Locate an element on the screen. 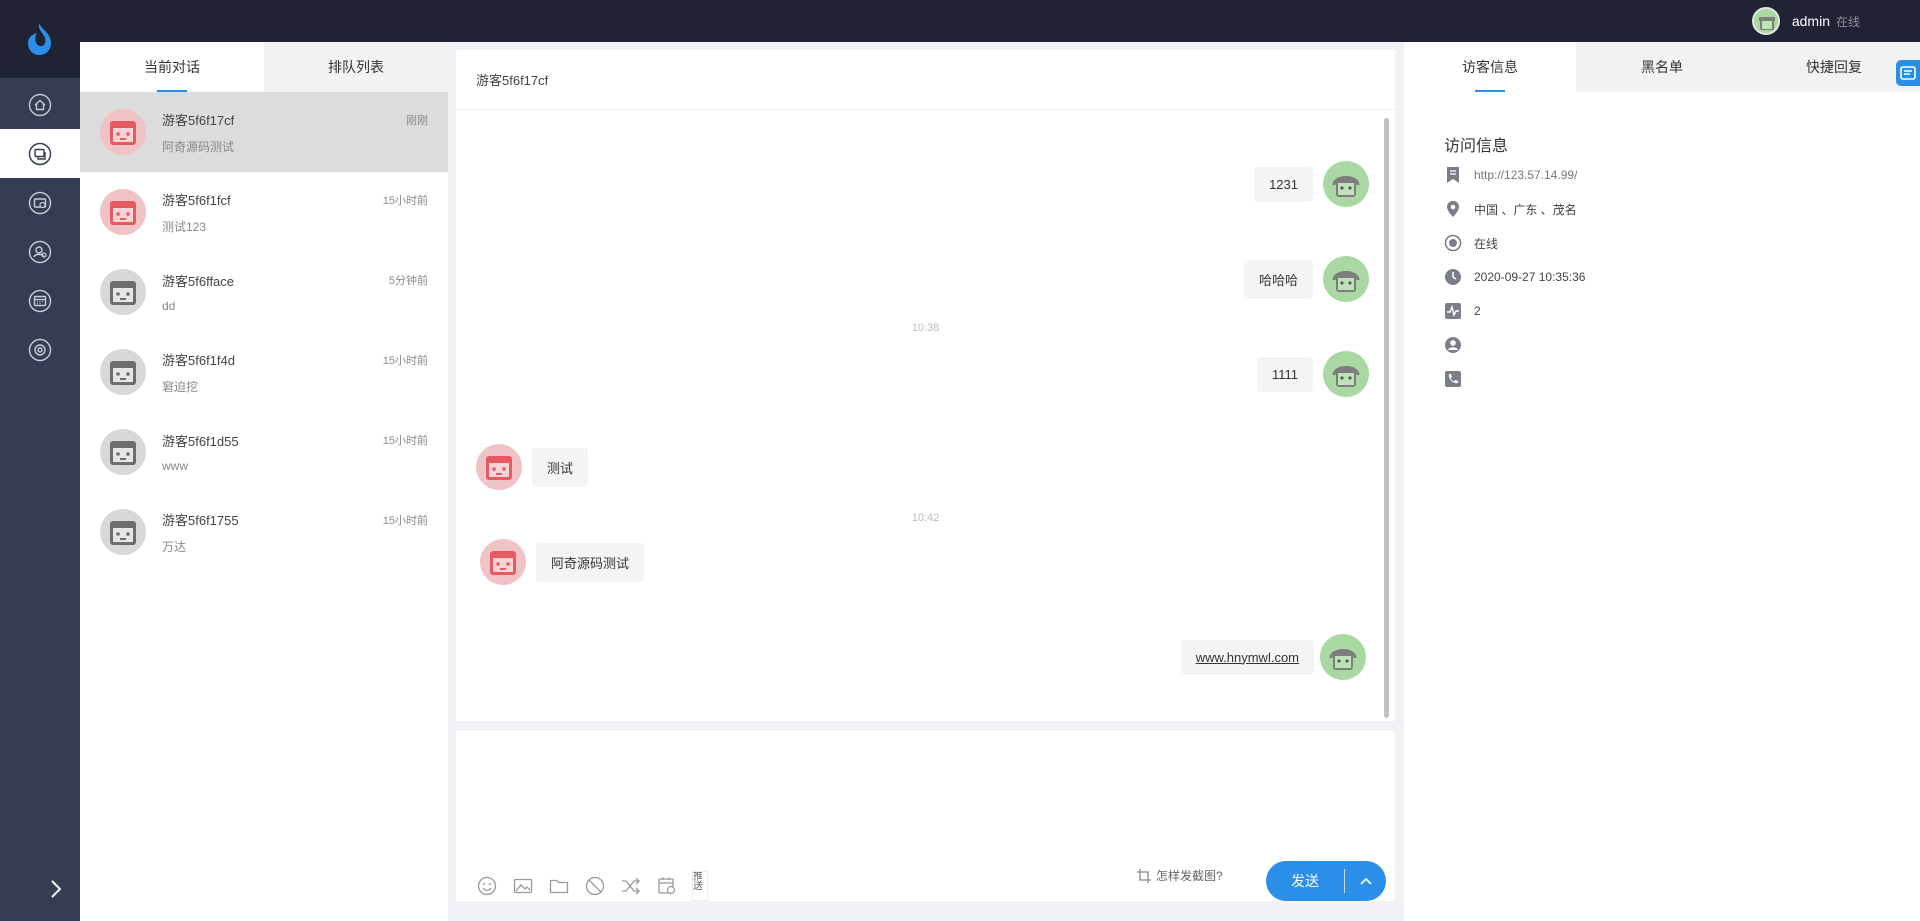  visitor-location-row: 中国 、广东 、茂名 is located at coordinates (1510, 209).